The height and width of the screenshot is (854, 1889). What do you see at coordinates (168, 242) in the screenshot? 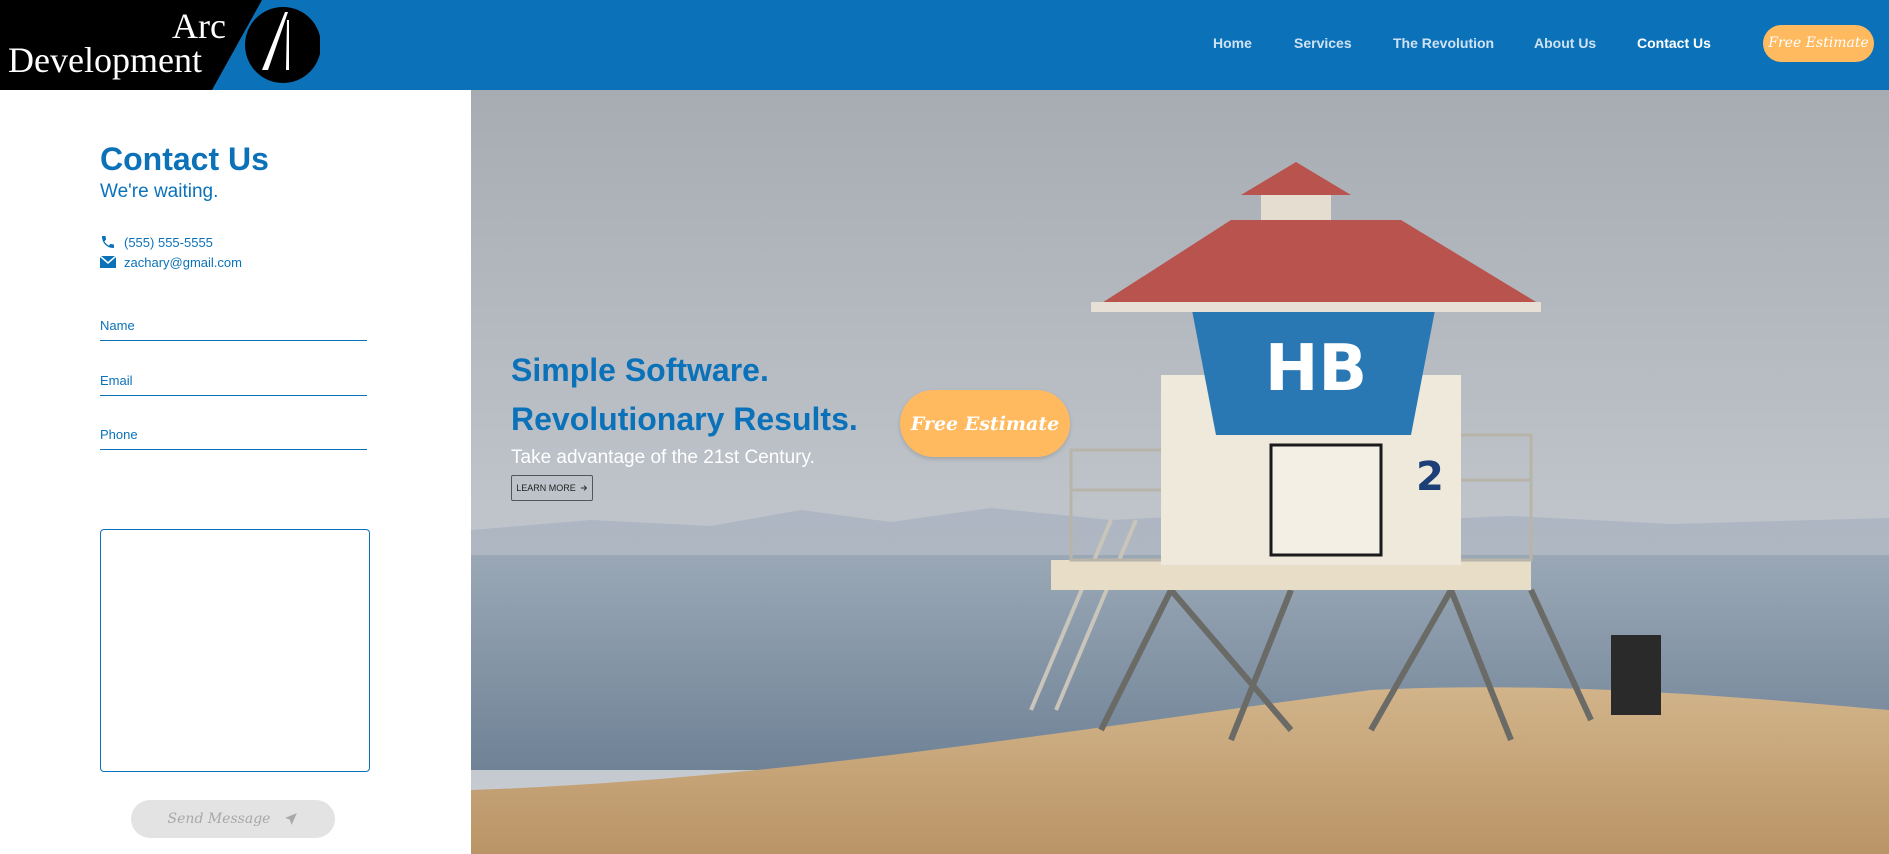
I see `contact-phone-text: (555) 555-5555` at bounding box center [168, 242].